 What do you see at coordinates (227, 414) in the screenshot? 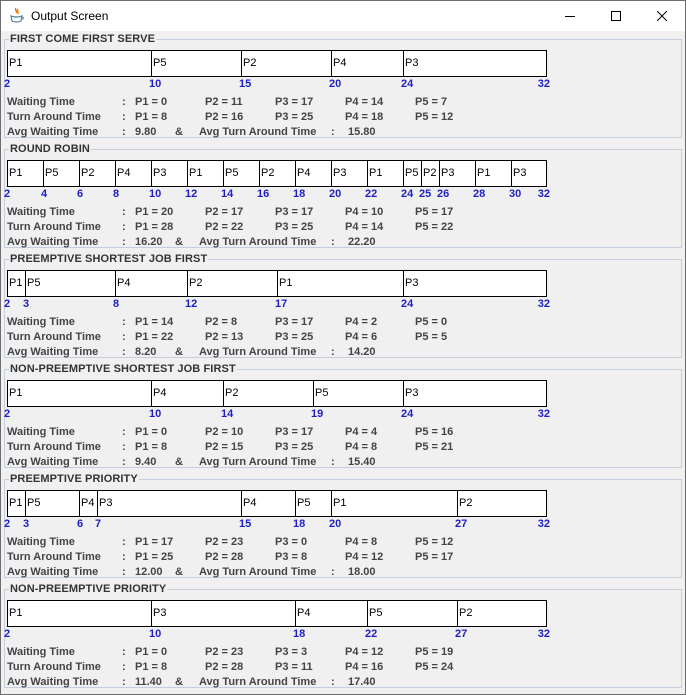
I see `gantt-time-label: 14` at bounding box center [227, 414].